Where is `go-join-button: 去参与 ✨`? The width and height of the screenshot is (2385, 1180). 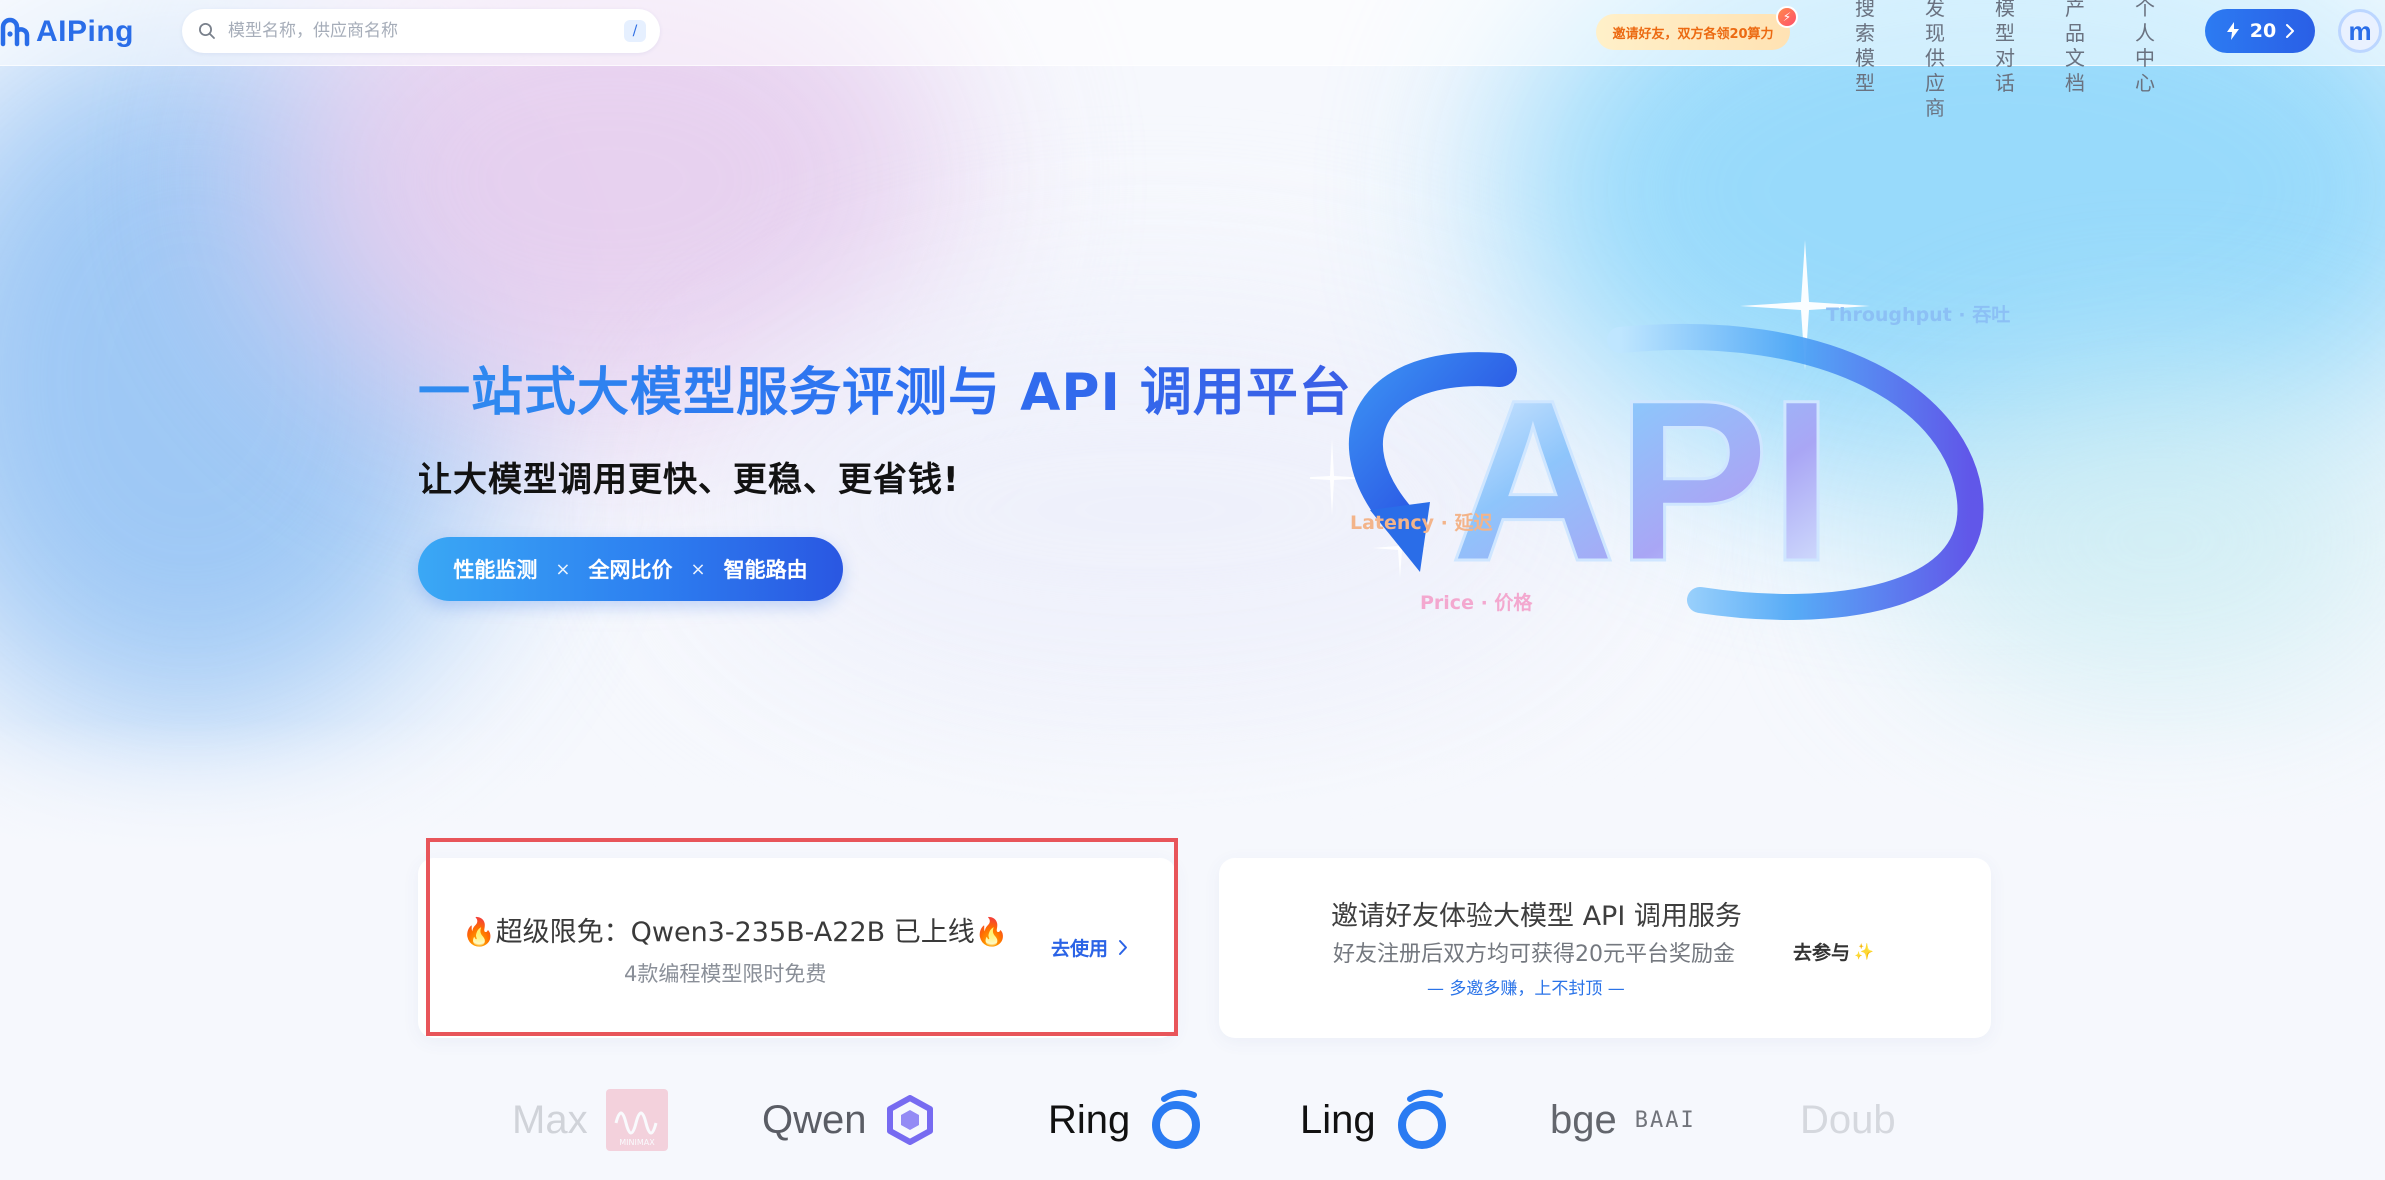
go-join-button: 去参与 ✨ is located at coordinates (1833, 951).